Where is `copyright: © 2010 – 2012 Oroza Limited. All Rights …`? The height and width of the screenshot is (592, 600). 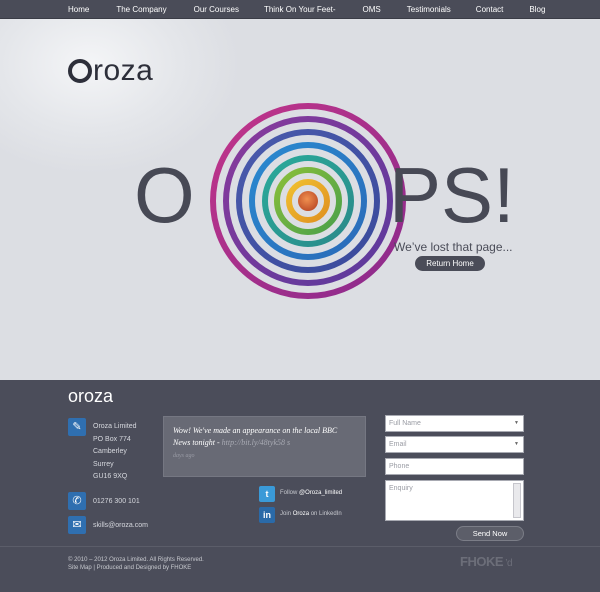 copyright: © 2010 – 2012 Oroza Limited. All Rights … is located at coordinates (136, 564).